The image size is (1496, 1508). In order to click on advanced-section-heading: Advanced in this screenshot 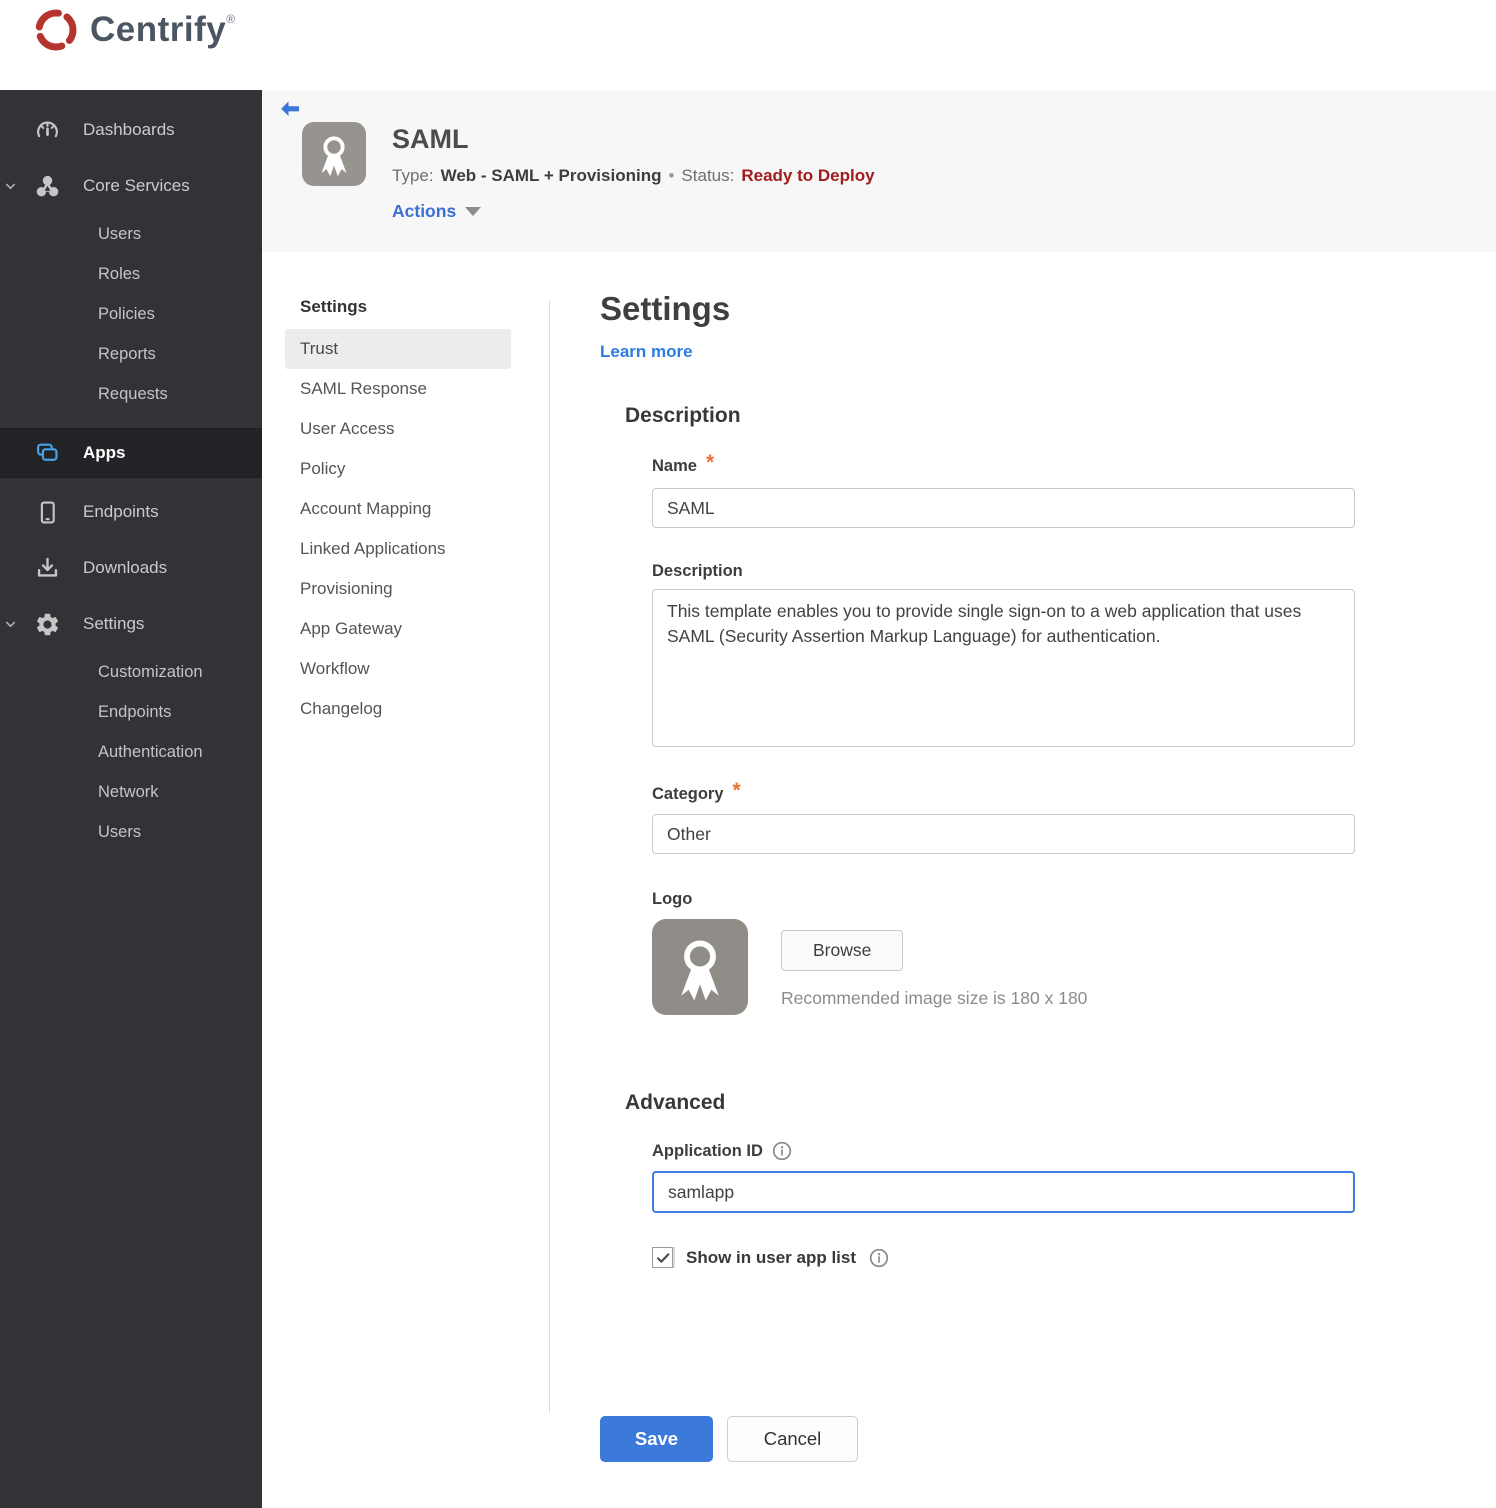, I will do `click(675, 1102)`.